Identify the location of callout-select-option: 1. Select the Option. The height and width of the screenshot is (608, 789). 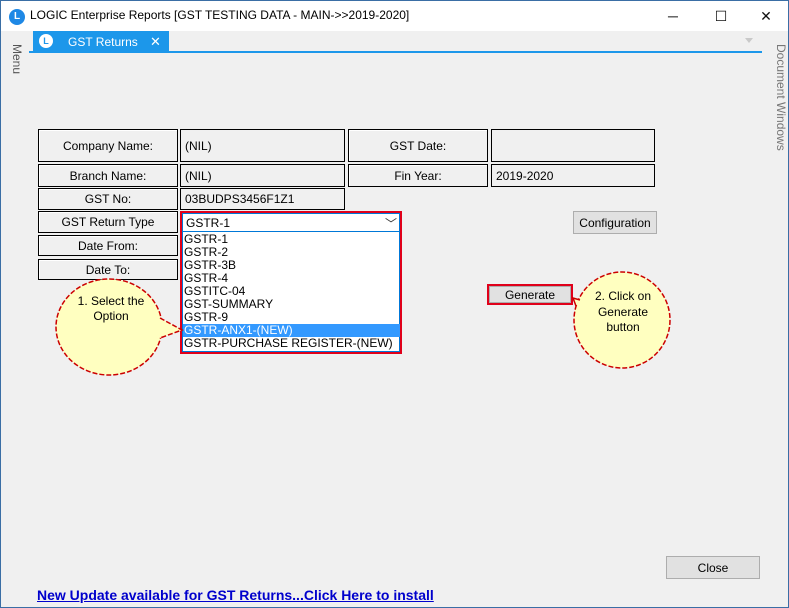
(119, 327).